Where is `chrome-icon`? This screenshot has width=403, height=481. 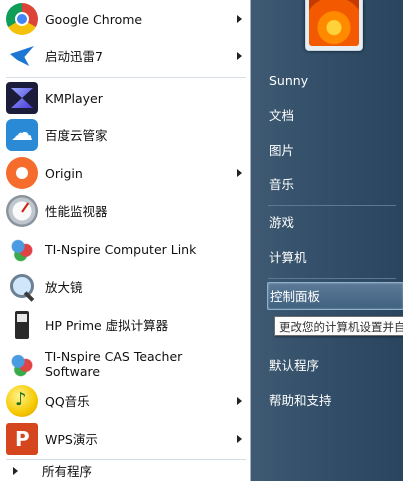 chrome-icon is located at coordinates (22, 19).